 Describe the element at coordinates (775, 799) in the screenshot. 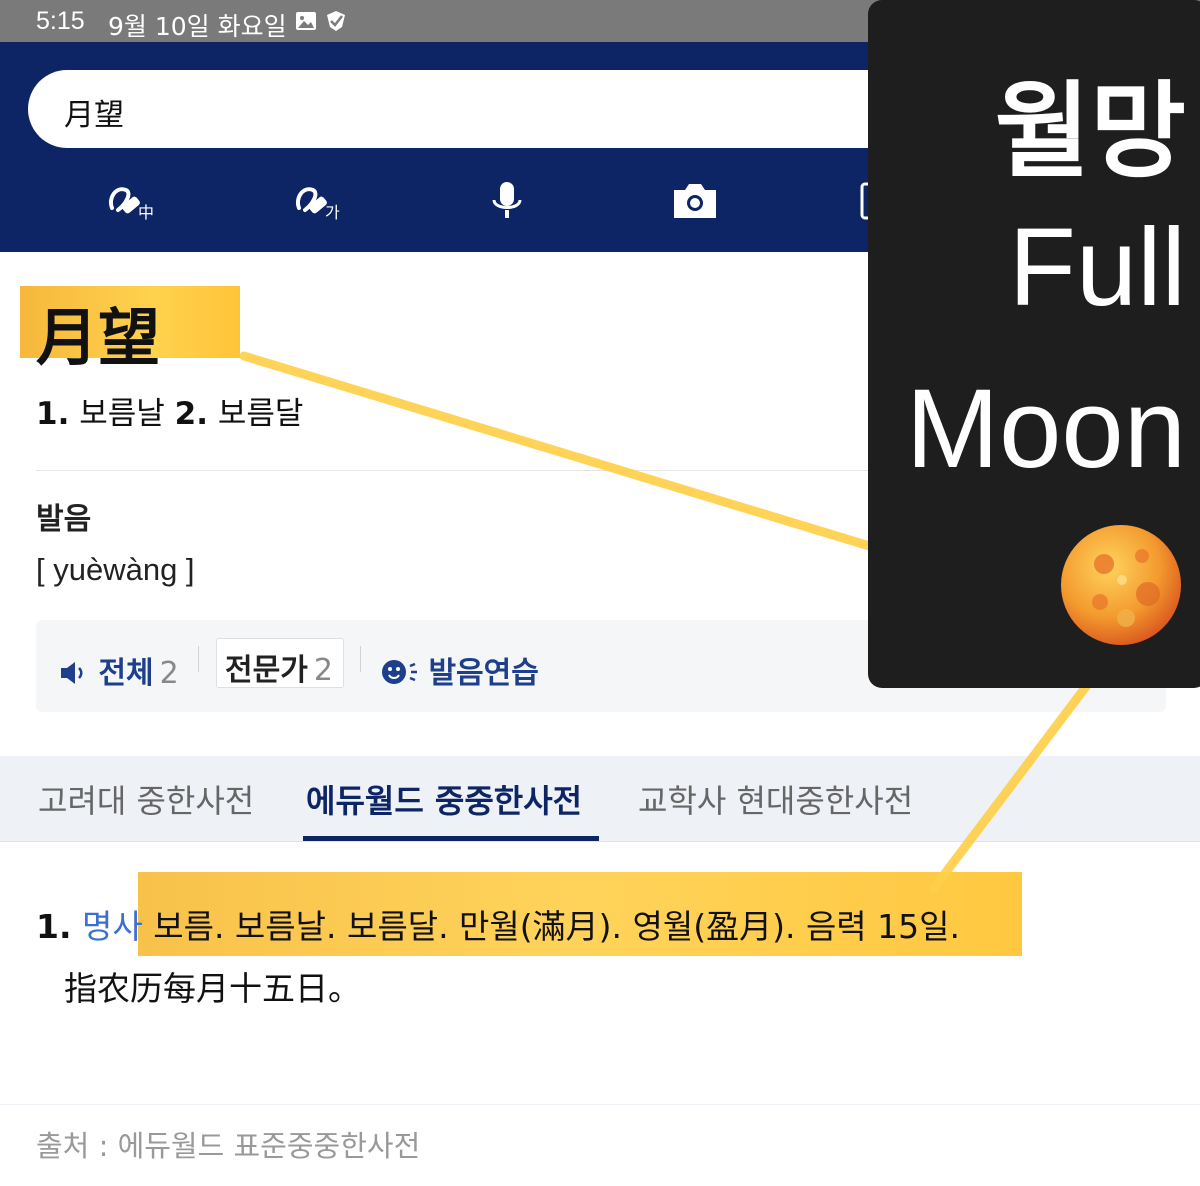

I see `tab-kyohaksa: 교학사 현대중한사전` at that location.